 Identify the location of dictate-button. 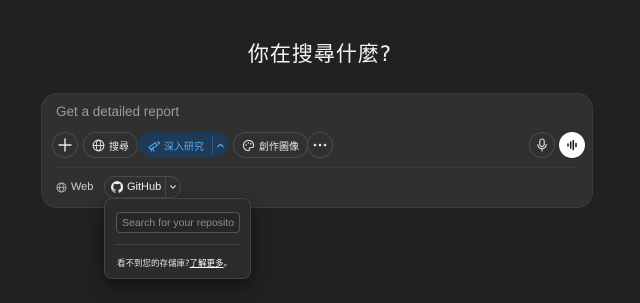
(542, 145).